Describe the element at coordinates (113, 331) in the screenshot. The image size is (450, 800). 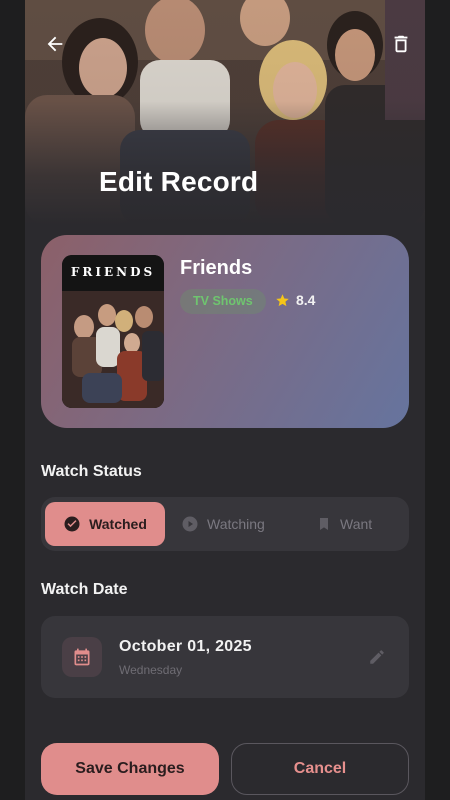
I see `poster-image: FRIENDS` at that location.